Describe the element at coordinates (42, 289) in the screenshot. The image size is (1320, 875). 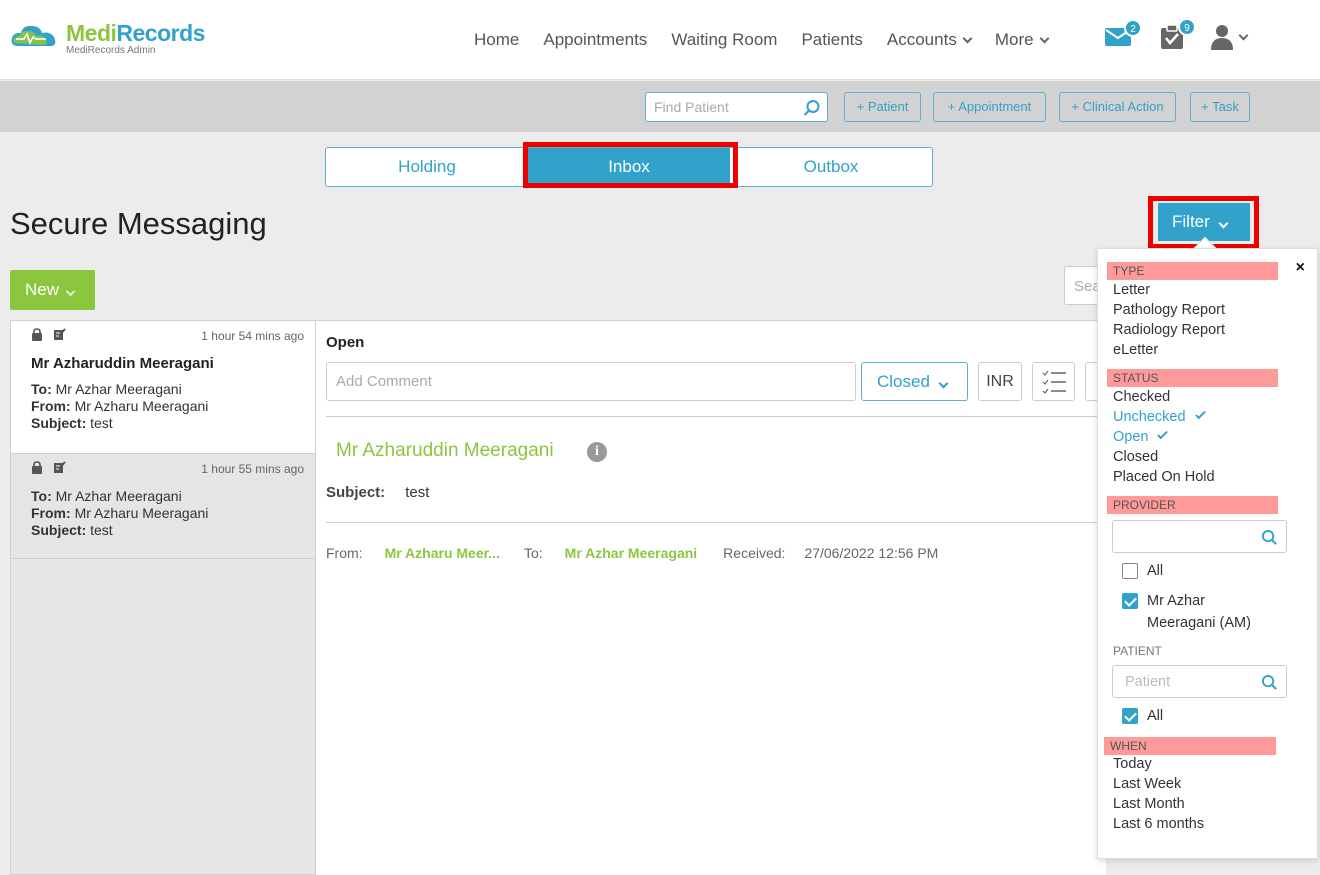
I see `new-button-label: New` at that location.